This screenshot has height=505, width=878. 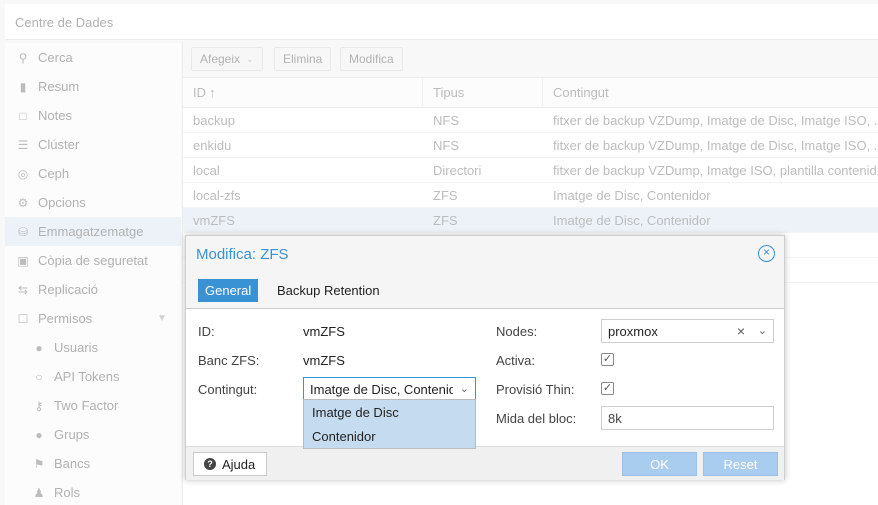 What do you see at coordinates (485, 463) in the screenshot?
I see `dialog-footer: ? Ajuda OK Reset` at bounding box center [485, 463].